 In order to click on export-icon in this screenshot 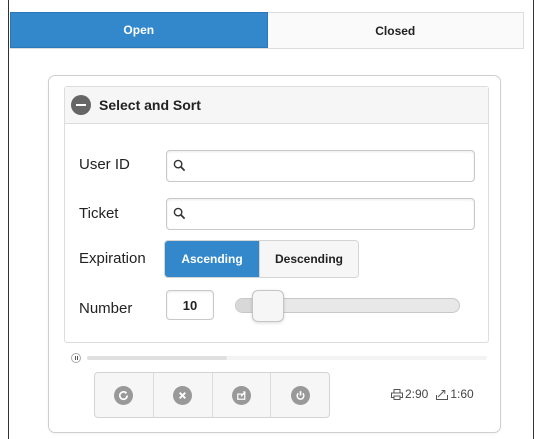, I will do `click(241, 395)`.